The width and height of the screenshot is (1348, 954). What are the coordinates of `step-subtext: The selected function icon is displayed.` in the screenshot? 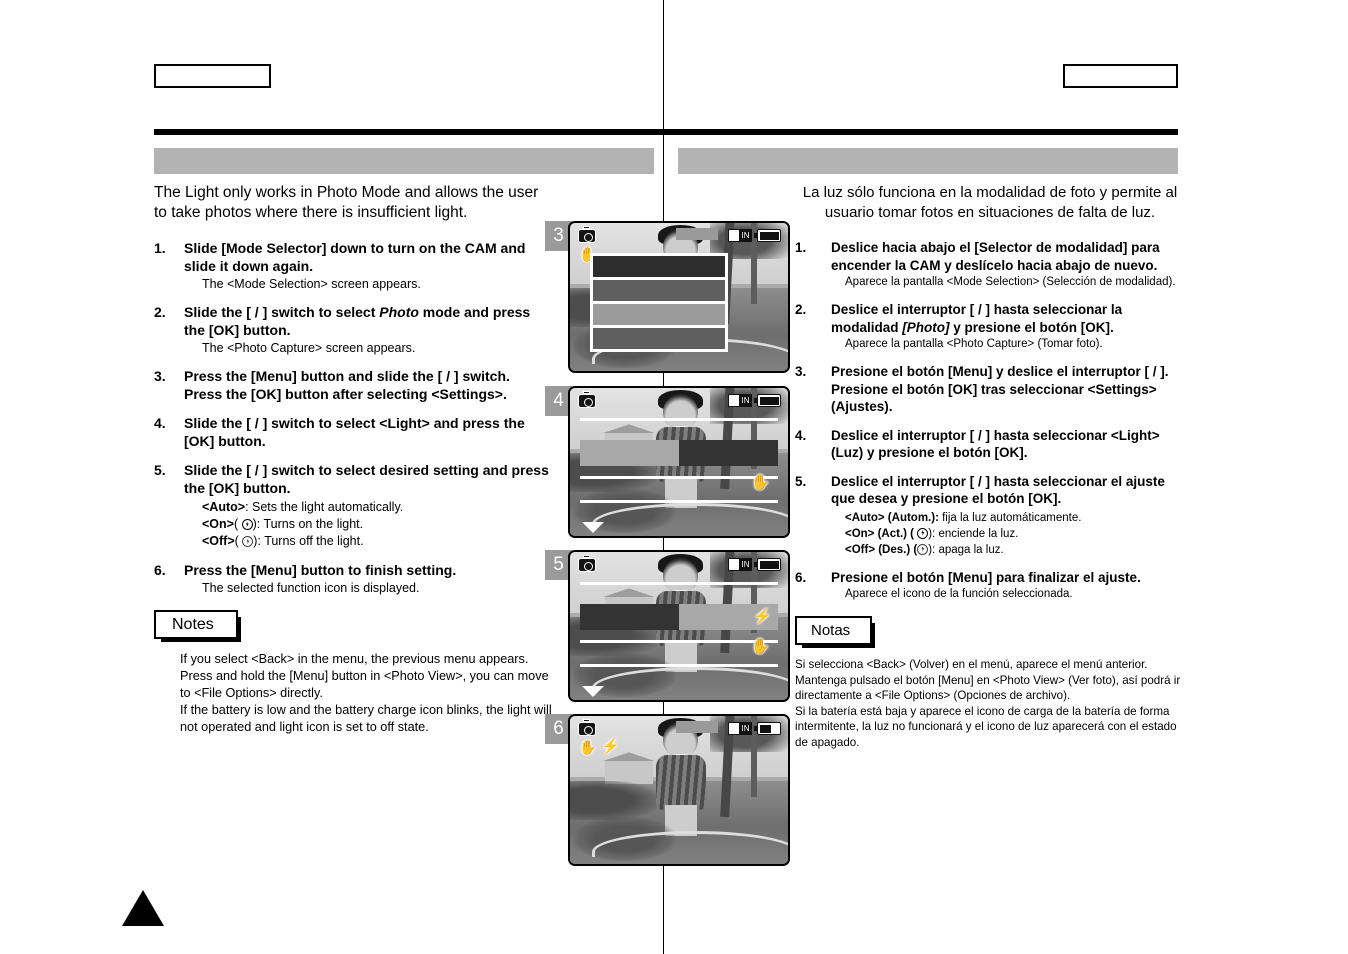 It's located at (311, 588).